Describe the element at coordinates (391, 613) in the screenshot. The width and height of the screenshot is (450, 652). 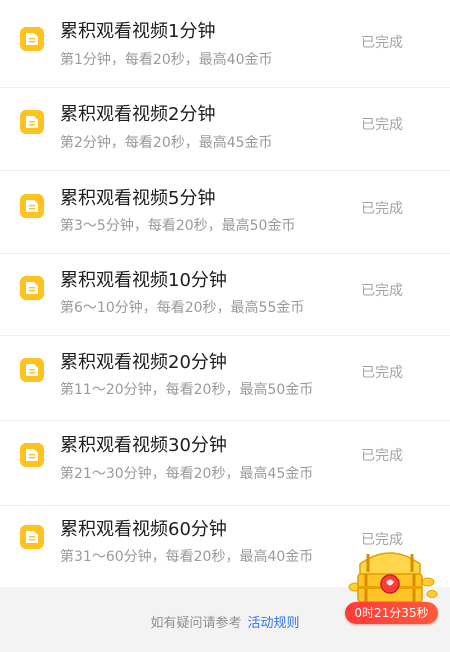
I see `countdown-badge: 0时21分35秒` at that location.